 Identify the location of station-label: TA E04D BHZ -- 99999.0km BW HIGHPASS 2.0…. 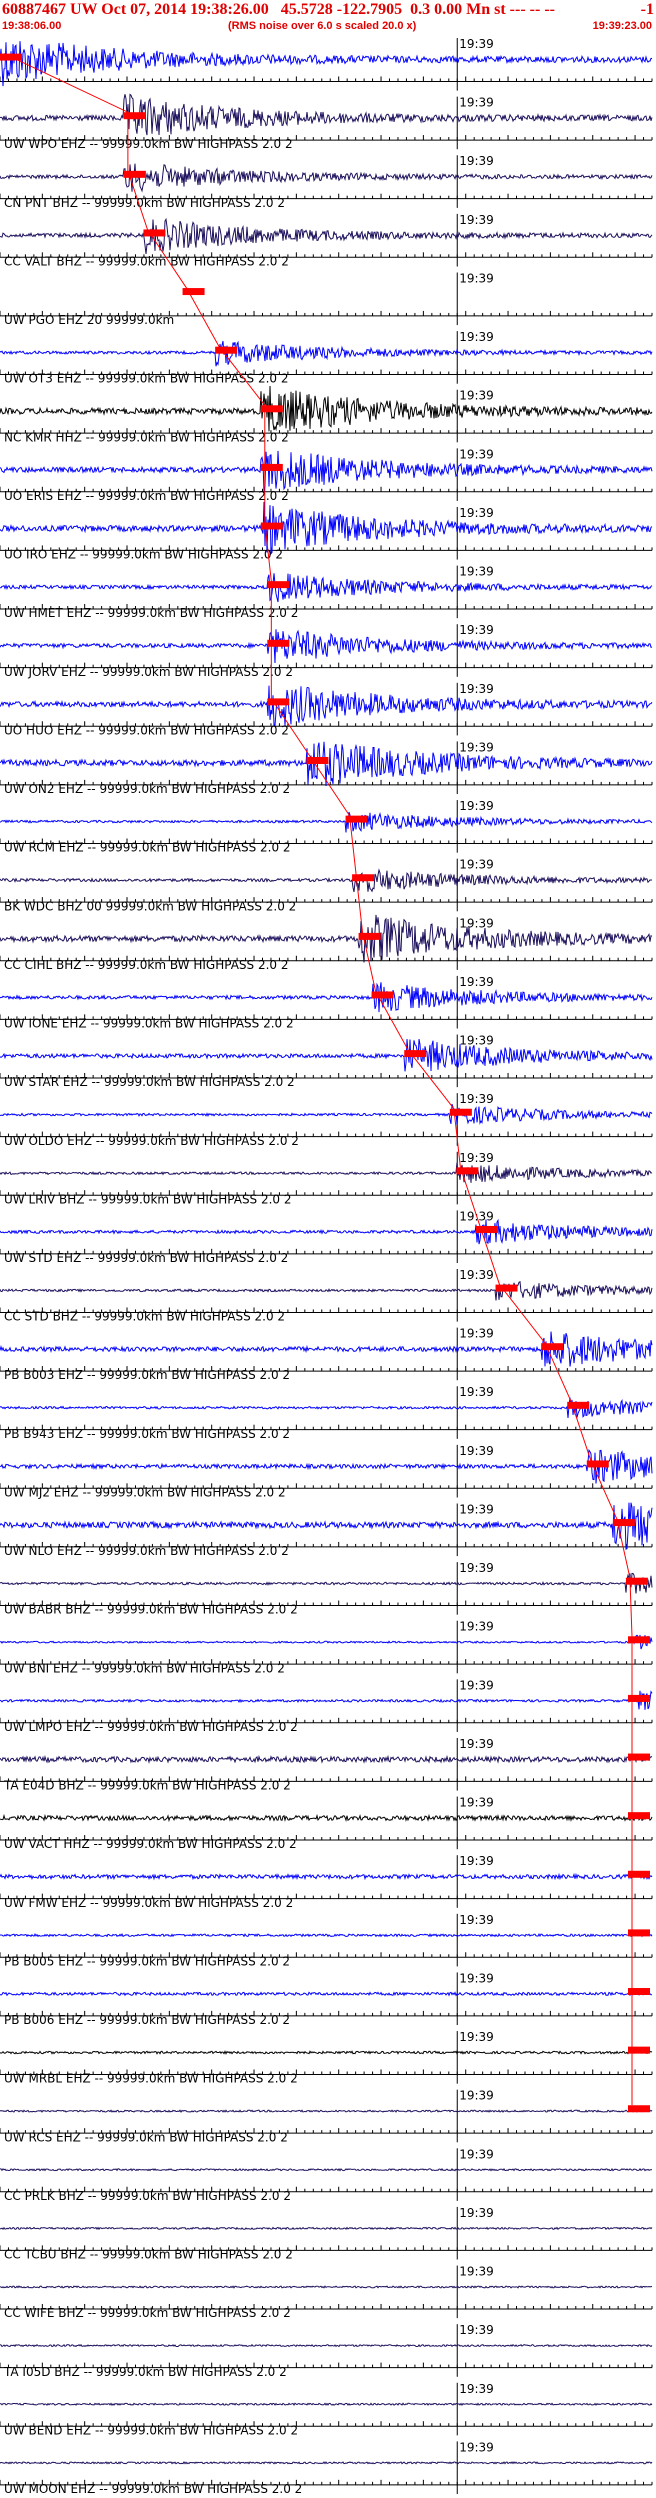
(147, 1786).